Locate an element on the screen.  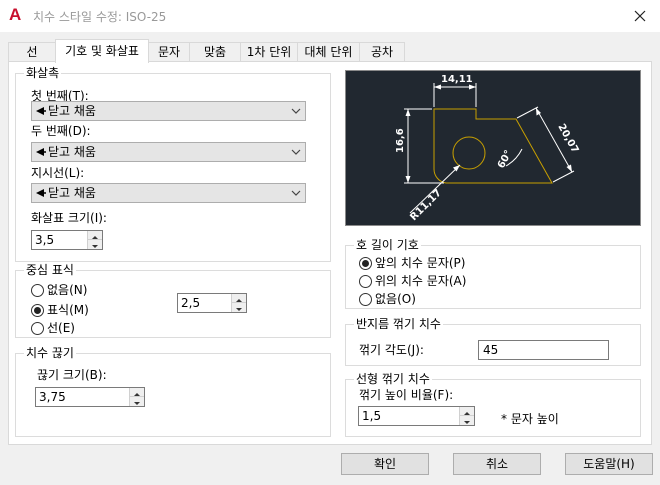
title-bar: A 치수 스타일 수정: ISO-25 is located at coordinates (330, 16).